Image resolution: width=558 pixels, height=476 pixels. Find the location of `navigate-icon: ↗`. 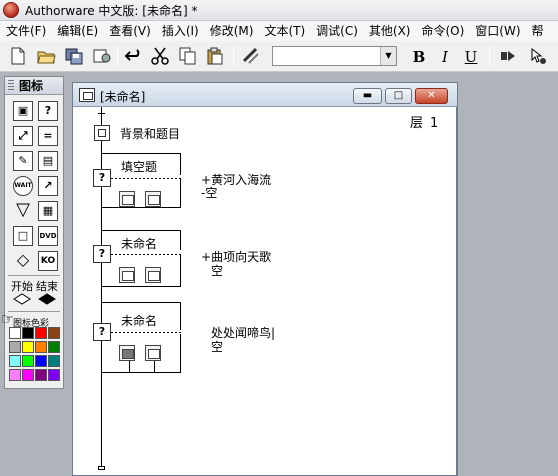

navigate-icon: ↗ is located at coordinates (48, 186).